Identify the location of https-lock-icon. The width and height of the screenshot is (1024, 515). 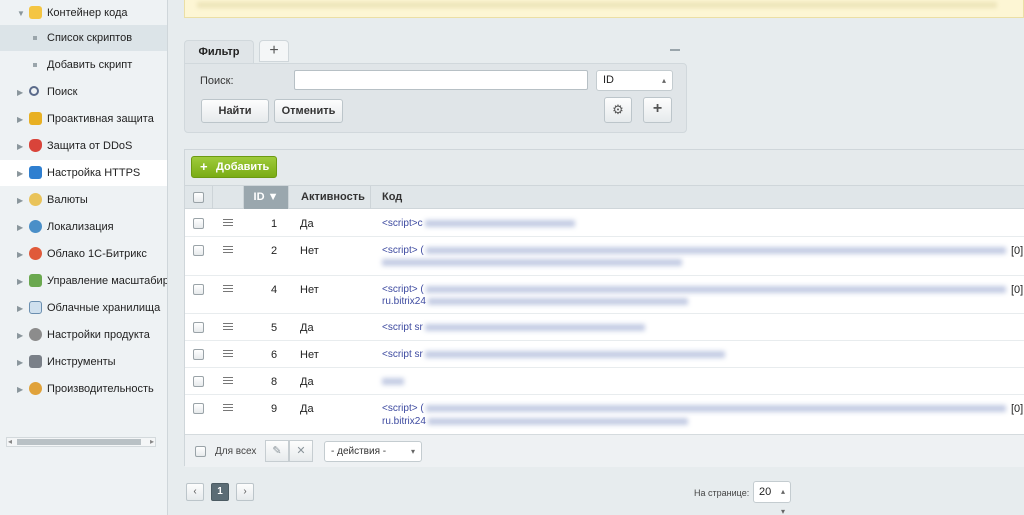
(35, 172).